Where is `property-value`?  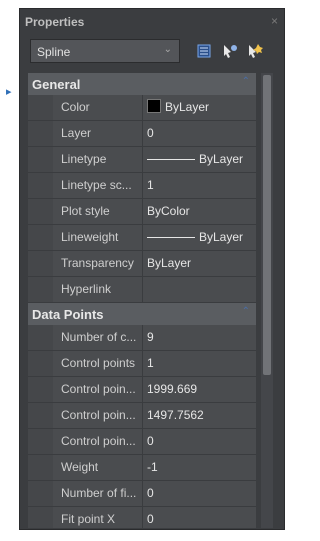
property-value is located at coordinates (199, 289).